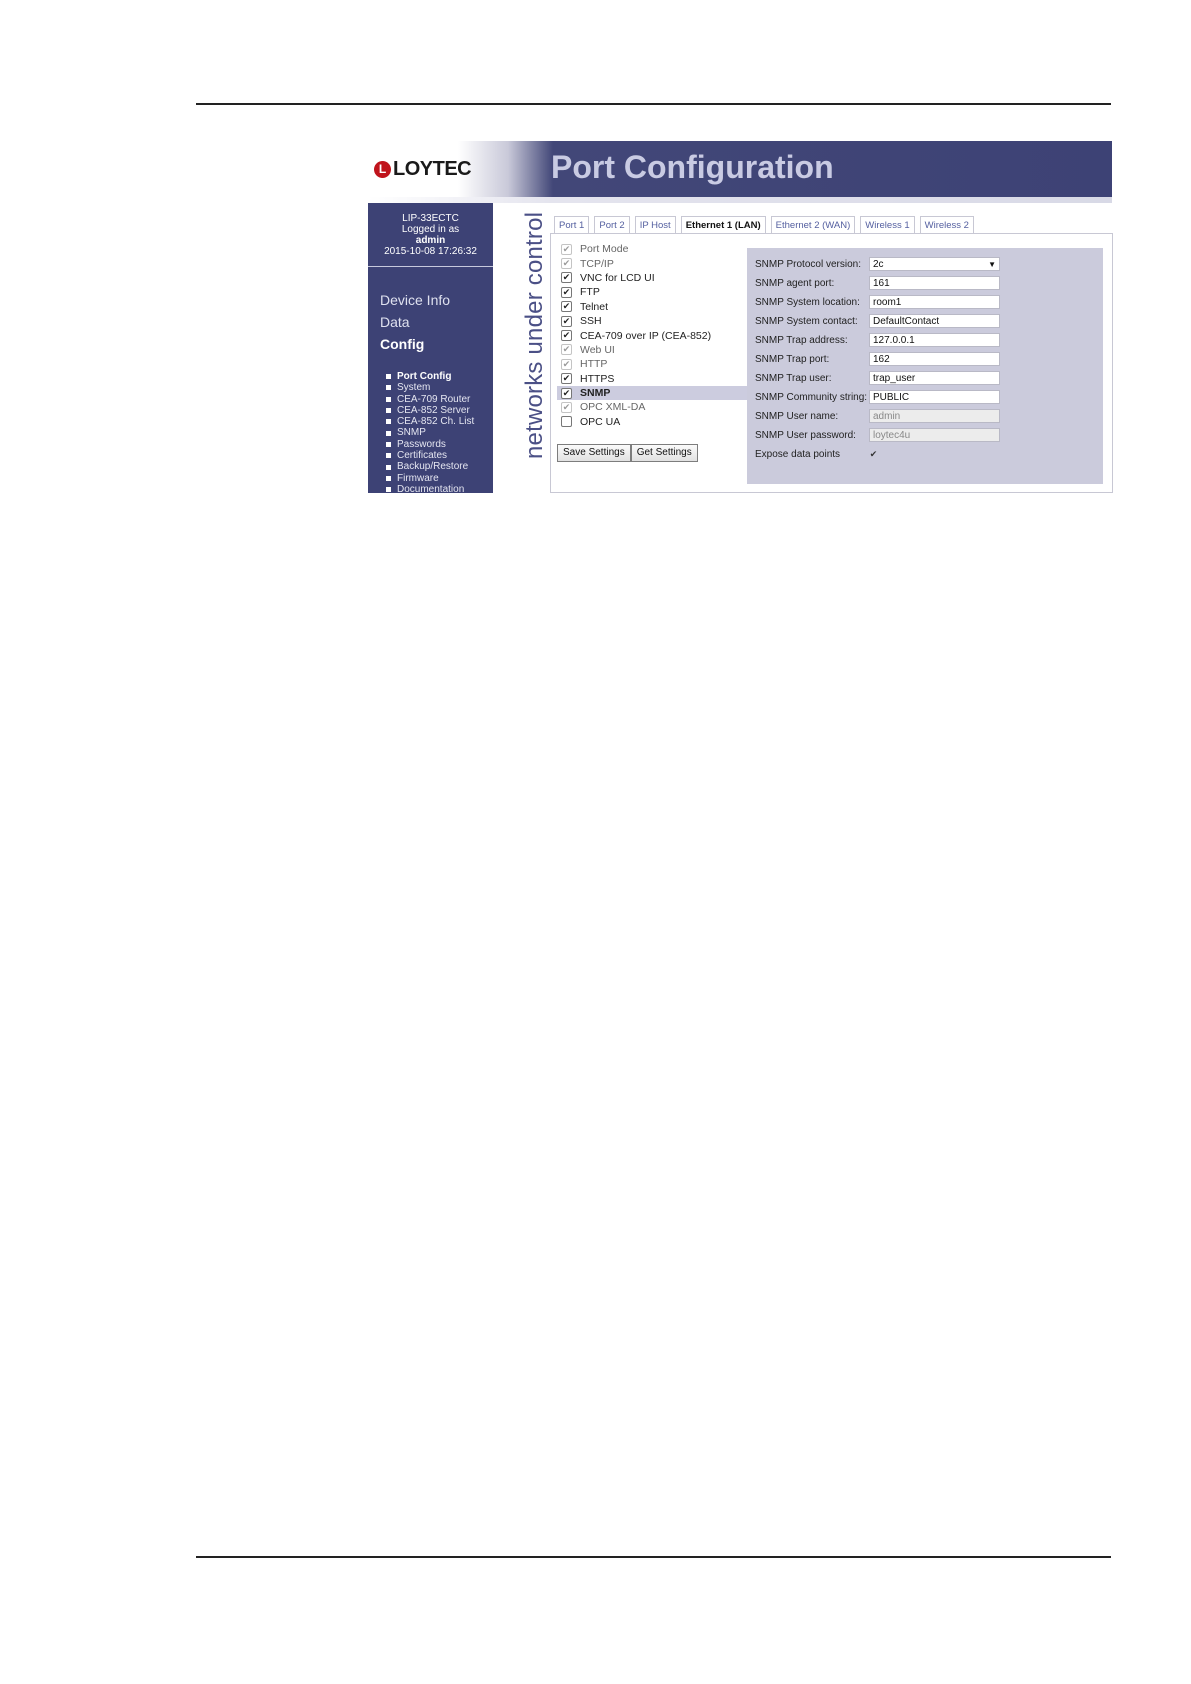  I want to click on nav-sub-item: Firmware, so click(430, 478).